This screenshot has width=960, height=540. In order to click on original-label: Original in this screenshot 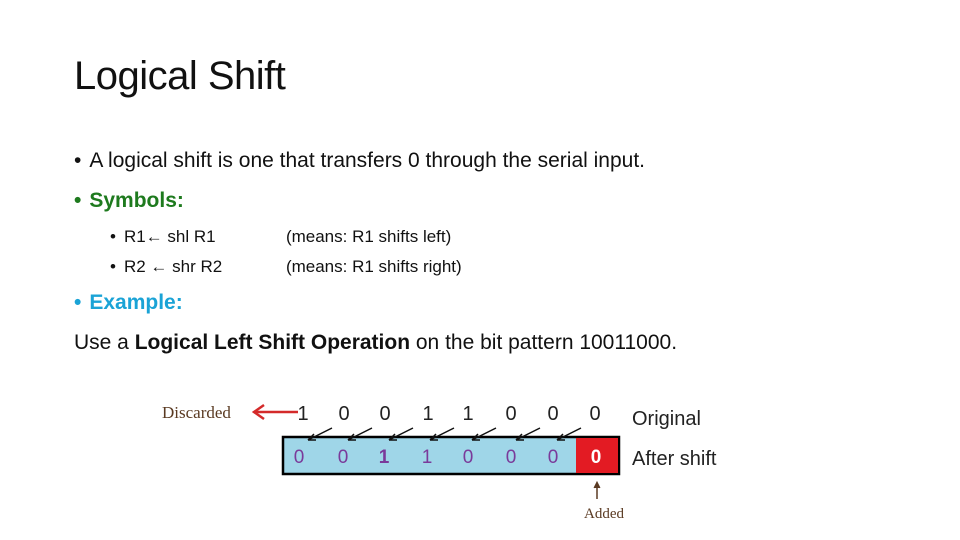, I will do `click(666, 419)`.